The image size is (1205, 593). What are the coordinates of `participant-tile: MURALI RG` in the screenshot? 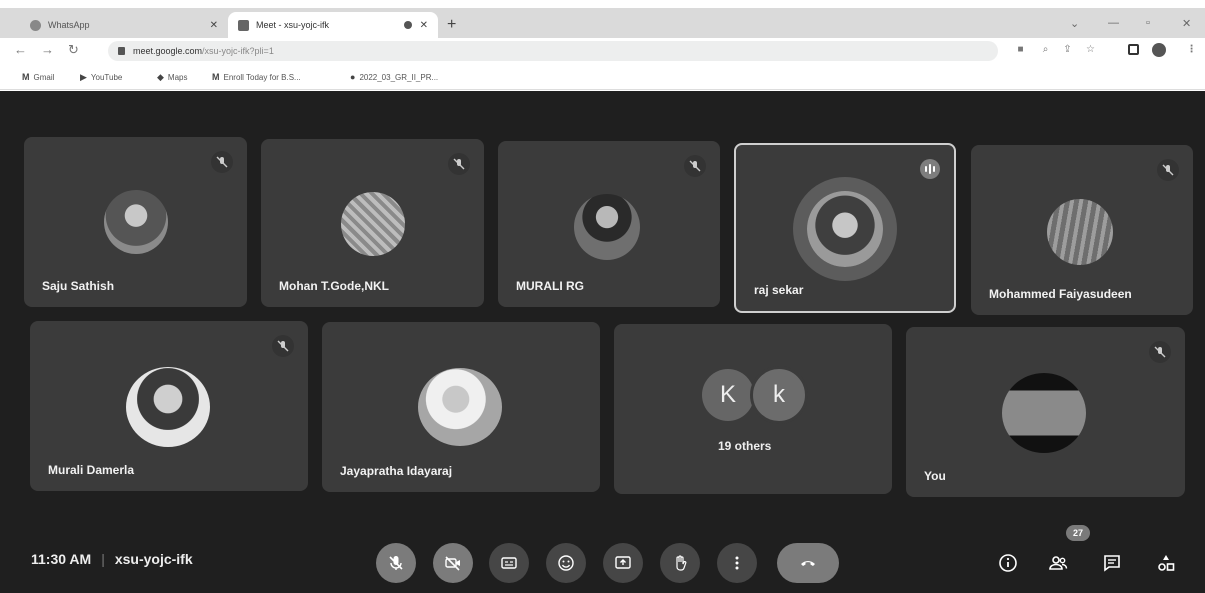 It's located at (609, 224).